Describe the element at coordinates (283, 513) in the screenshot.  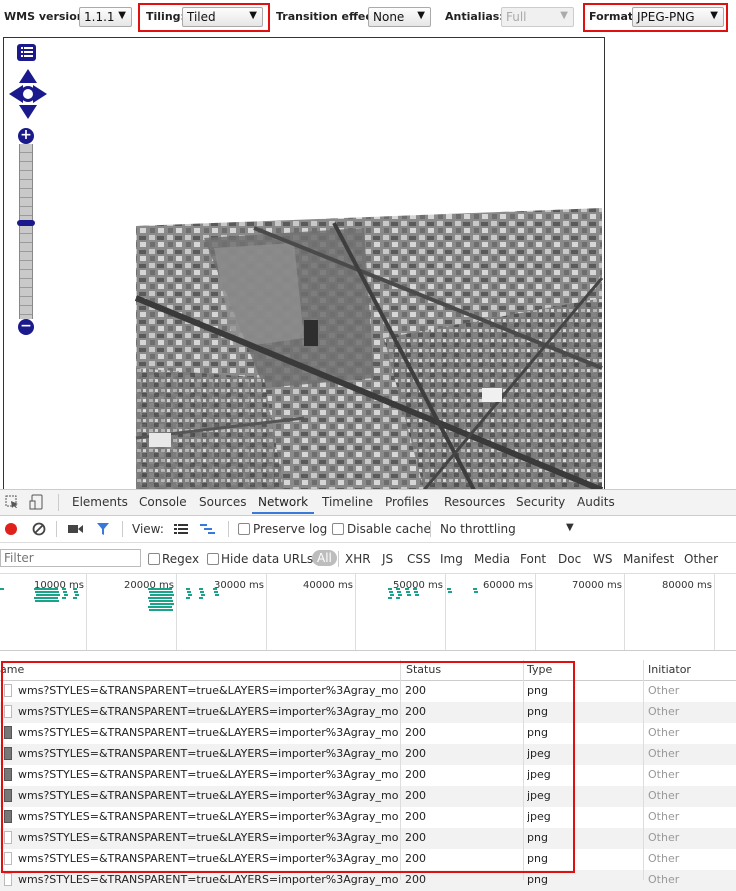
I see `active-tab-indicator` at that location.